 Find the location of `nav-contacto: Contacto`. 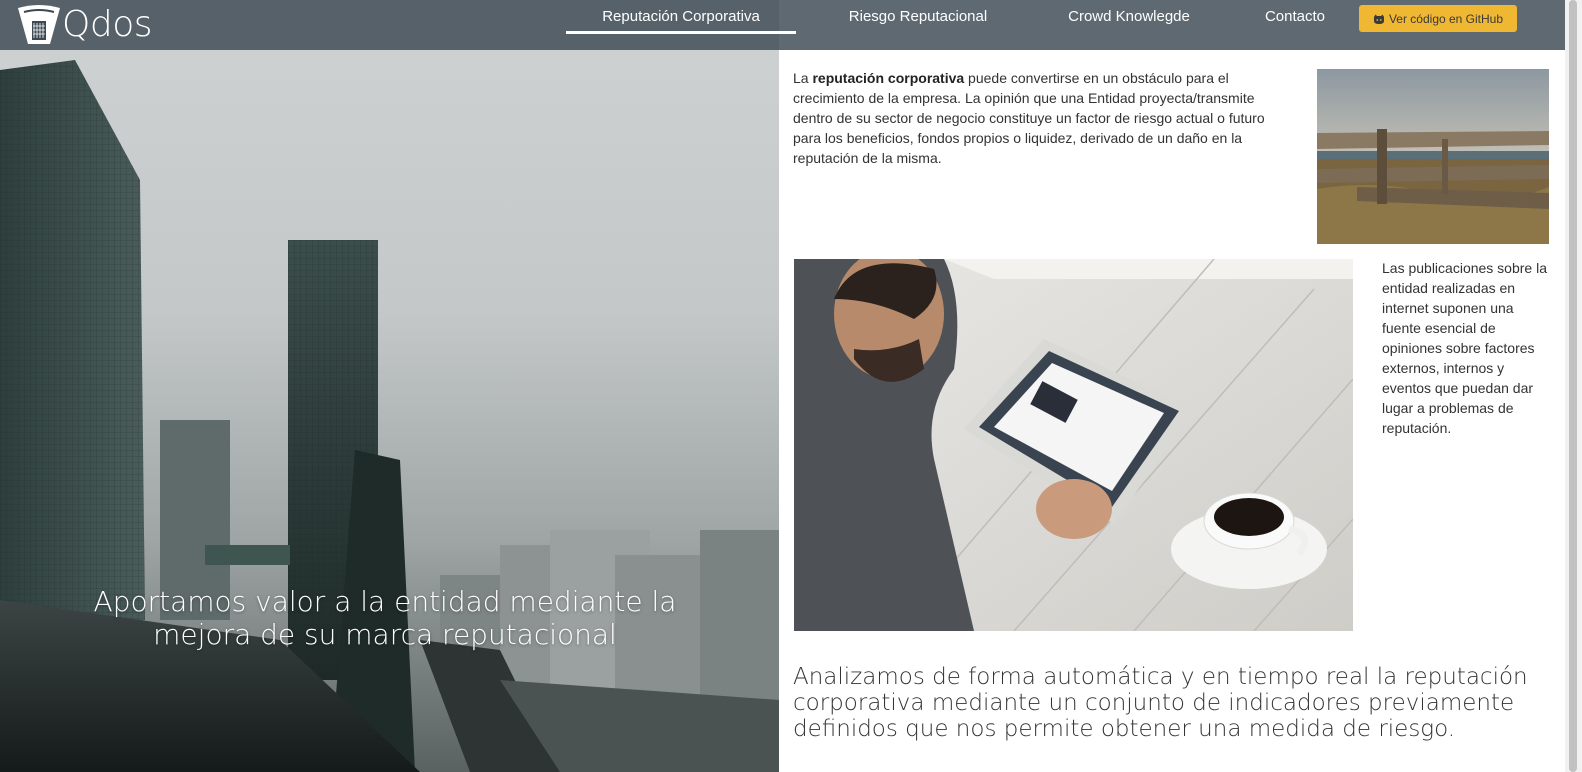

nav-contacto: Contacto is located at coordinates (1295, 17).